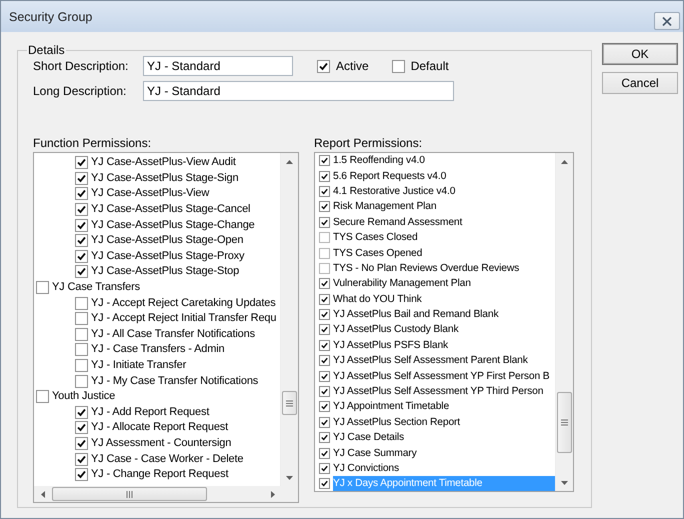 The width and height of the screenshot is (684, 519). I want to click on list-item: TYS - No Plan Reviews Overdue Reviews, so click(426, 268).